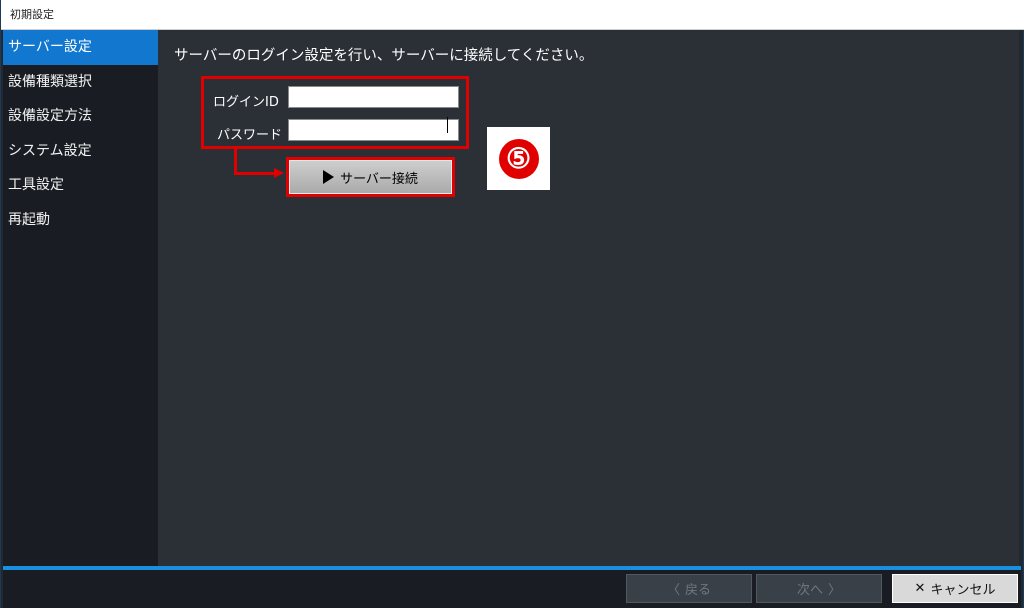 The height and width of the screenshot is (608, 1024). I want to click on step-number-badge: ⑤, so click(518, 158).